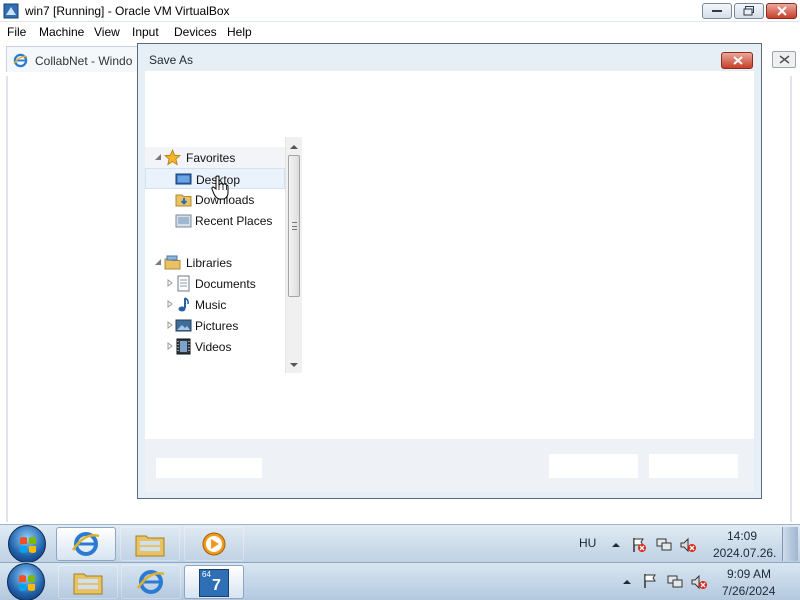 This screenshot has width=800, height=600. I want to click on host-menu-bar: File Machine View Input Devices Help, so click(400, 32).